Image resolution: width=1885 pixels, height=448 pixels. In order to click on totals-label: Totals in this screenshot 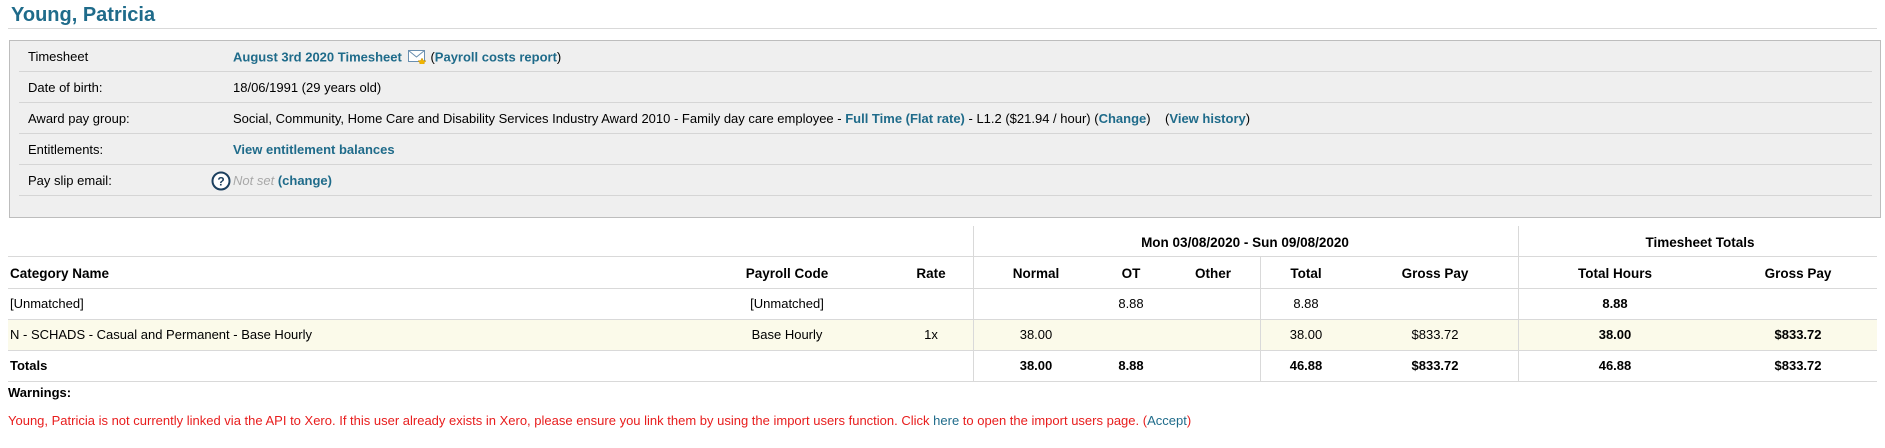, I will do `click(29, 365)`.